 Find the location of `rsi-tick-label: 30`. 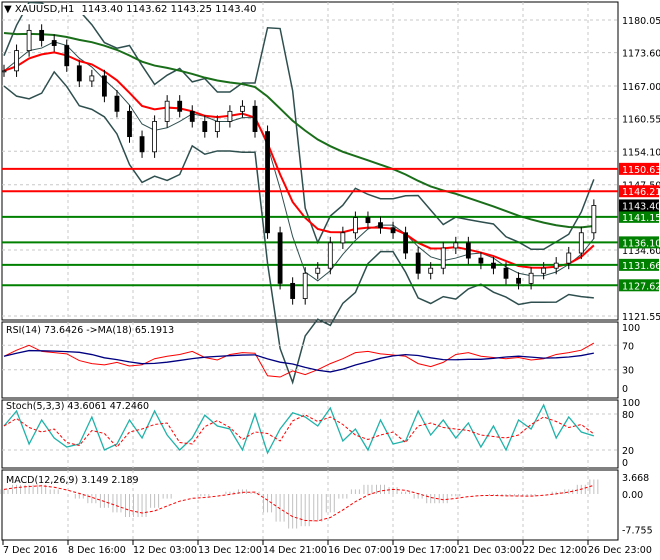

rsi-tick-label: 30 is located at coordinates (628, 371).